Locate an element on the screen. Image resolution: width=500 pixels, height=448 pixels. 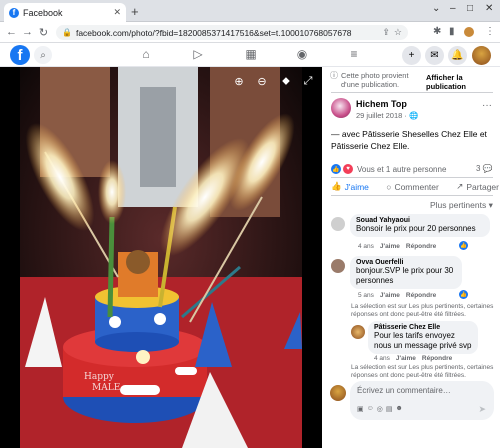
cake-text-name: MALE is located at coordinates (106, 388).